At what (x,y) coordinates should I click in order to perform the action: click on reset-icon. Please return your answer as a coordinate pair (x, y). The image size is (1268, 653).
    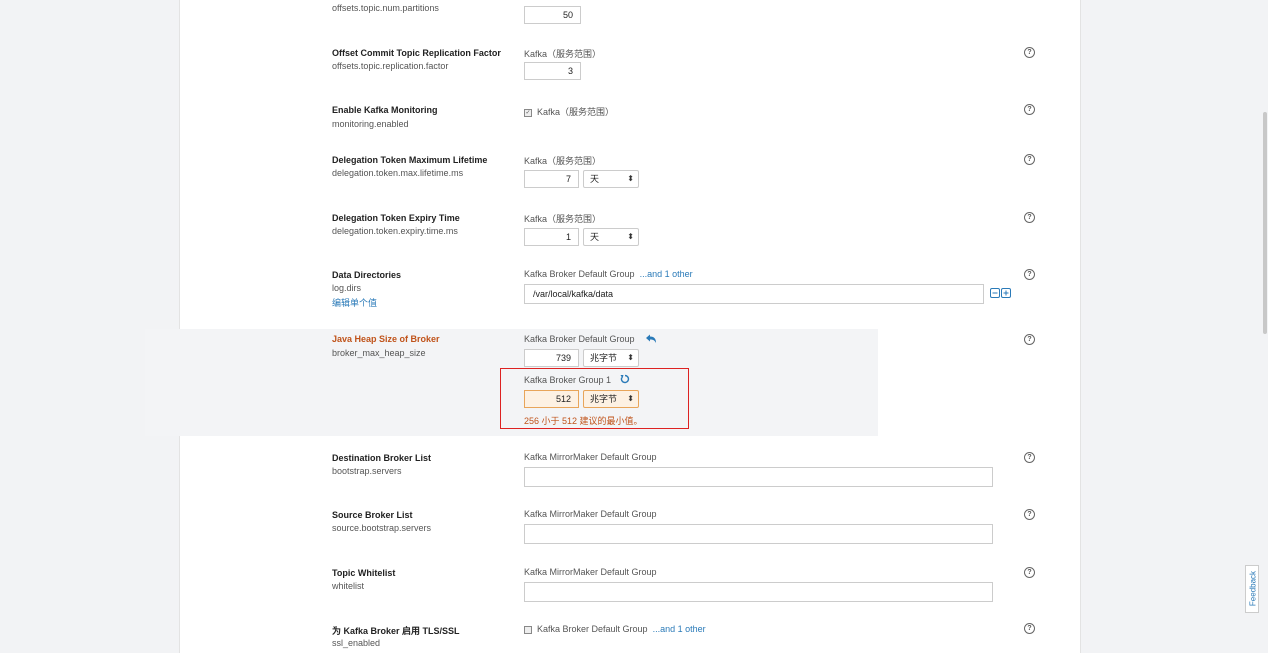
    Looking at the image, I should click on (625, 379).